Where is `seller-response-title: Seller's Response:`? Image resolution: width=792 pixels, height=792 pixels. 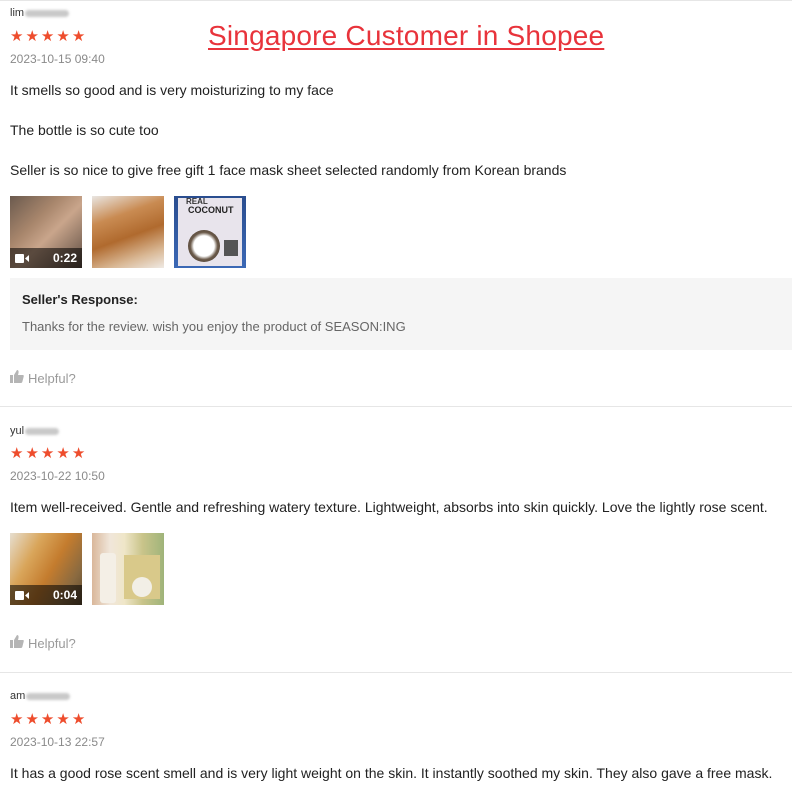 seller-response-title: Seller's Response: is located at coordinates (80, 299).